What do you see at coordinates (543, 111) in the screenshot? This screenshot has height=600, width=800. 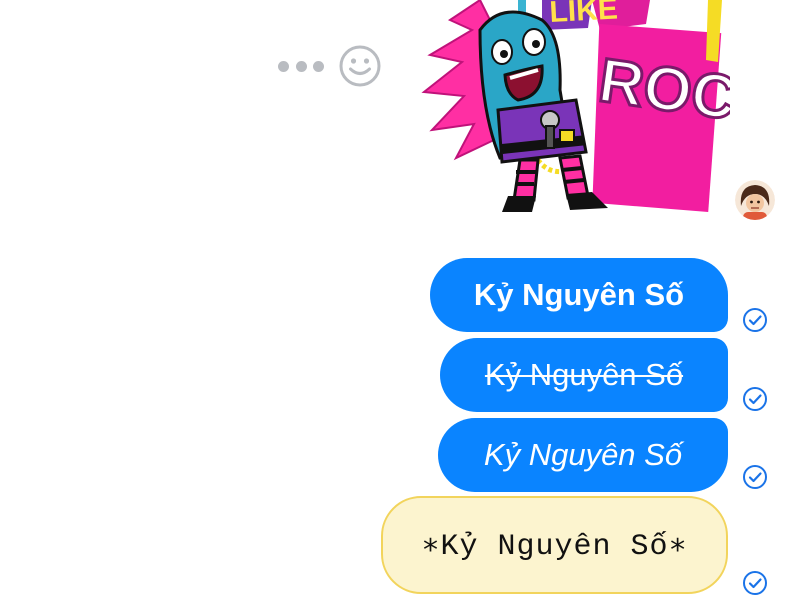 I see `sticker-character` at bounding box center [543, 111].